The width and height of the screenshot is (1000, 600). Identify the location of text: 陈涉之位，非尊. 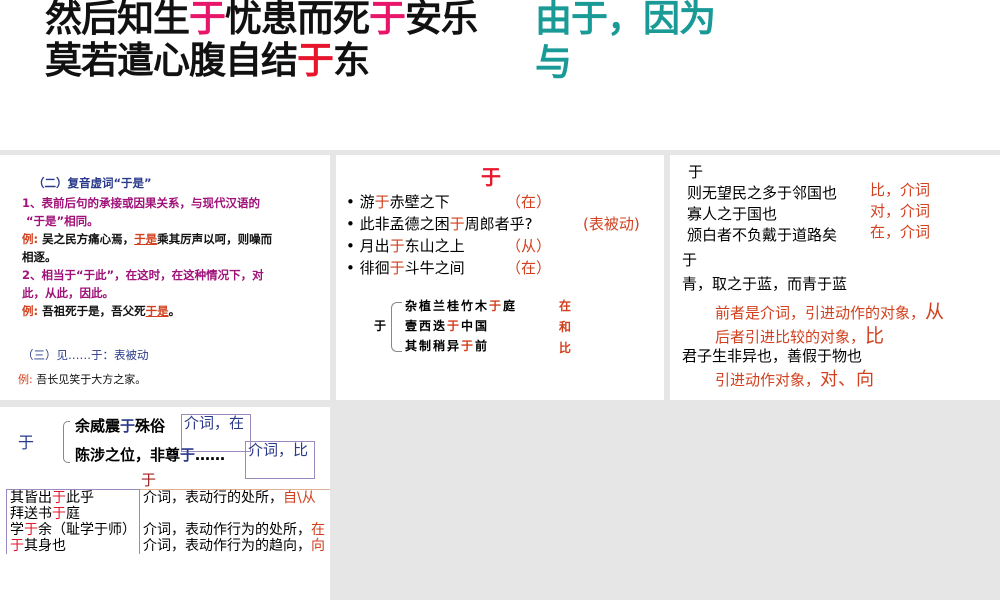
(128, 455).